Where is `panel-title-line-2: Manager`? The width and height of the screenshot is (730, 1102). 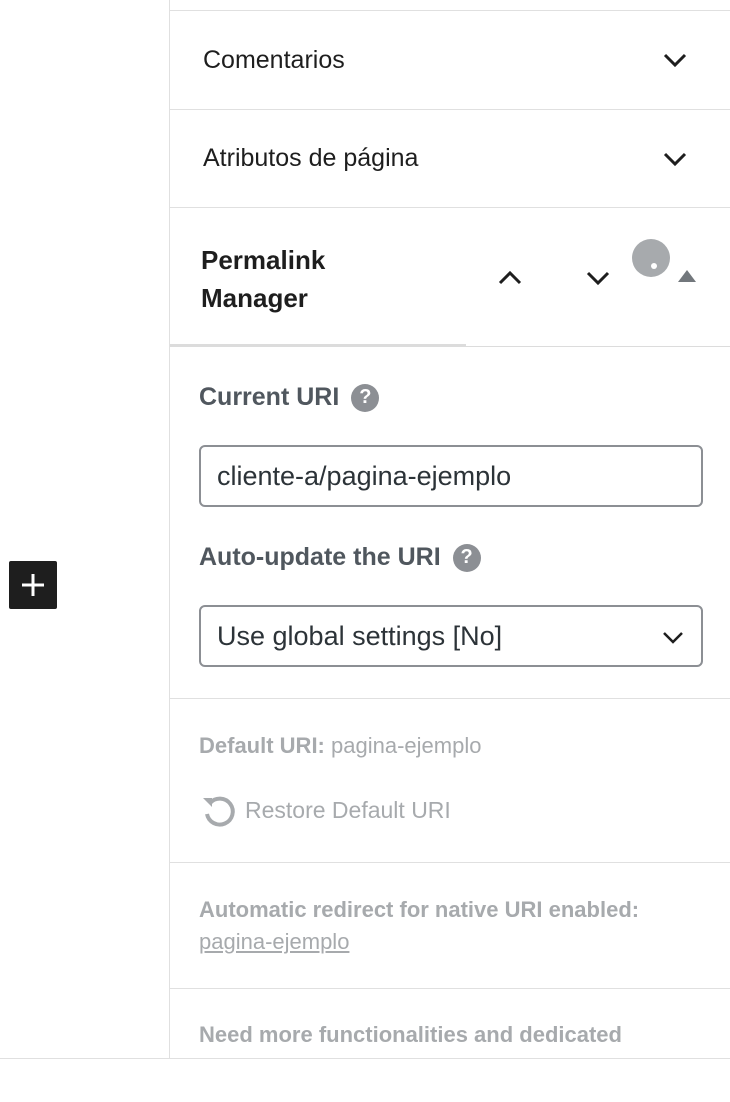
panel-title-line-2: Manager is located at coordinates (254, 298).